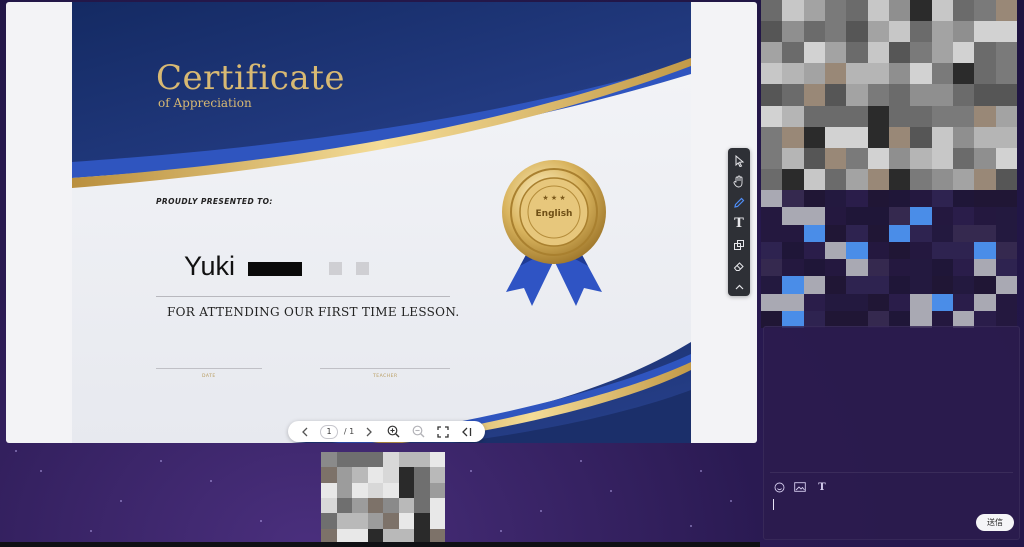 The width and height of the screenshot is (1024, 547). I want to click on text-icon: T, so click(739, 223).